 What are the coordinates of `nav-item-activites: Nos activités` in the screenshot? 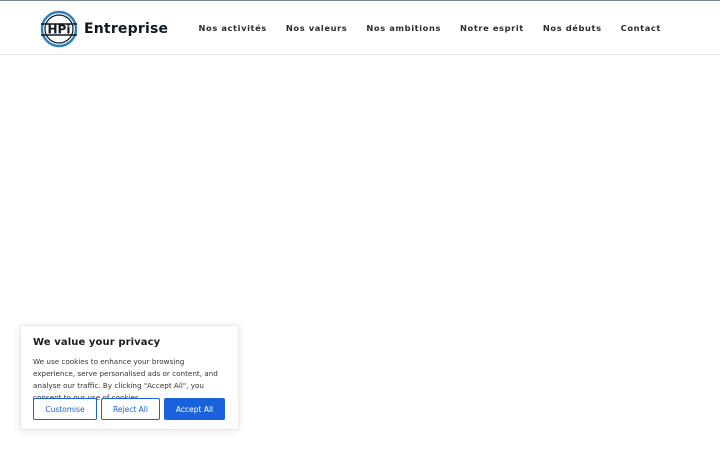 It's located at (232, 28).